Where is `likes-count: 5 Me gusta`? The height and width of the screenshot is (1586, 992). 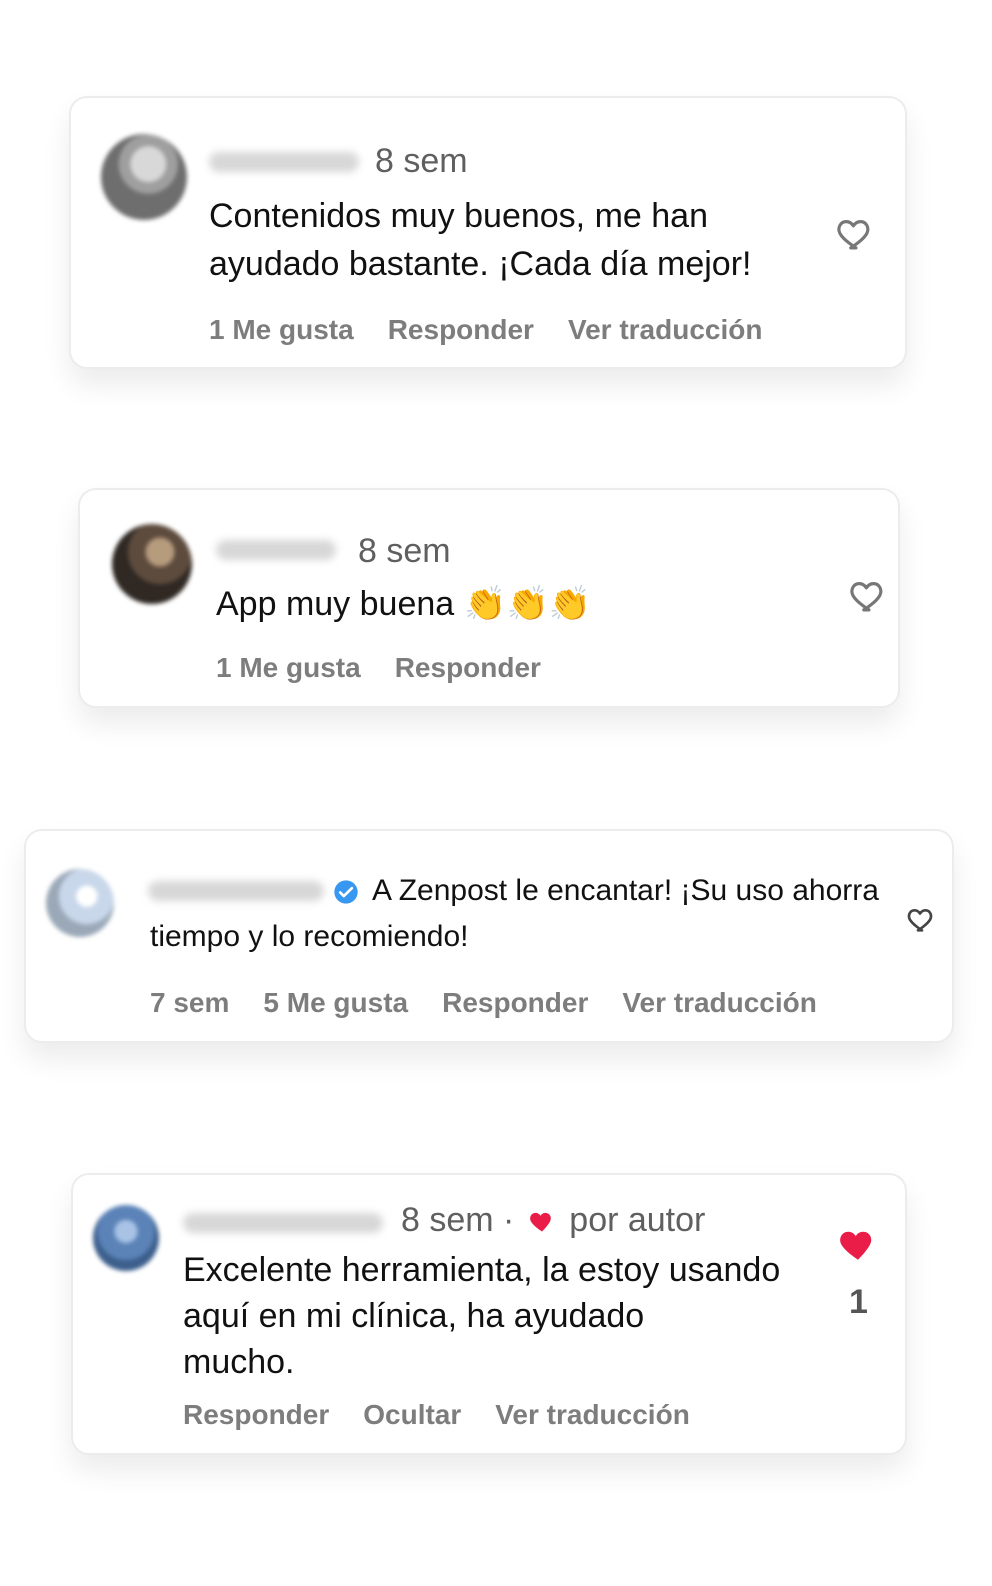
likes-count: 5 Me gusta is located at coordinates (335, 1003).